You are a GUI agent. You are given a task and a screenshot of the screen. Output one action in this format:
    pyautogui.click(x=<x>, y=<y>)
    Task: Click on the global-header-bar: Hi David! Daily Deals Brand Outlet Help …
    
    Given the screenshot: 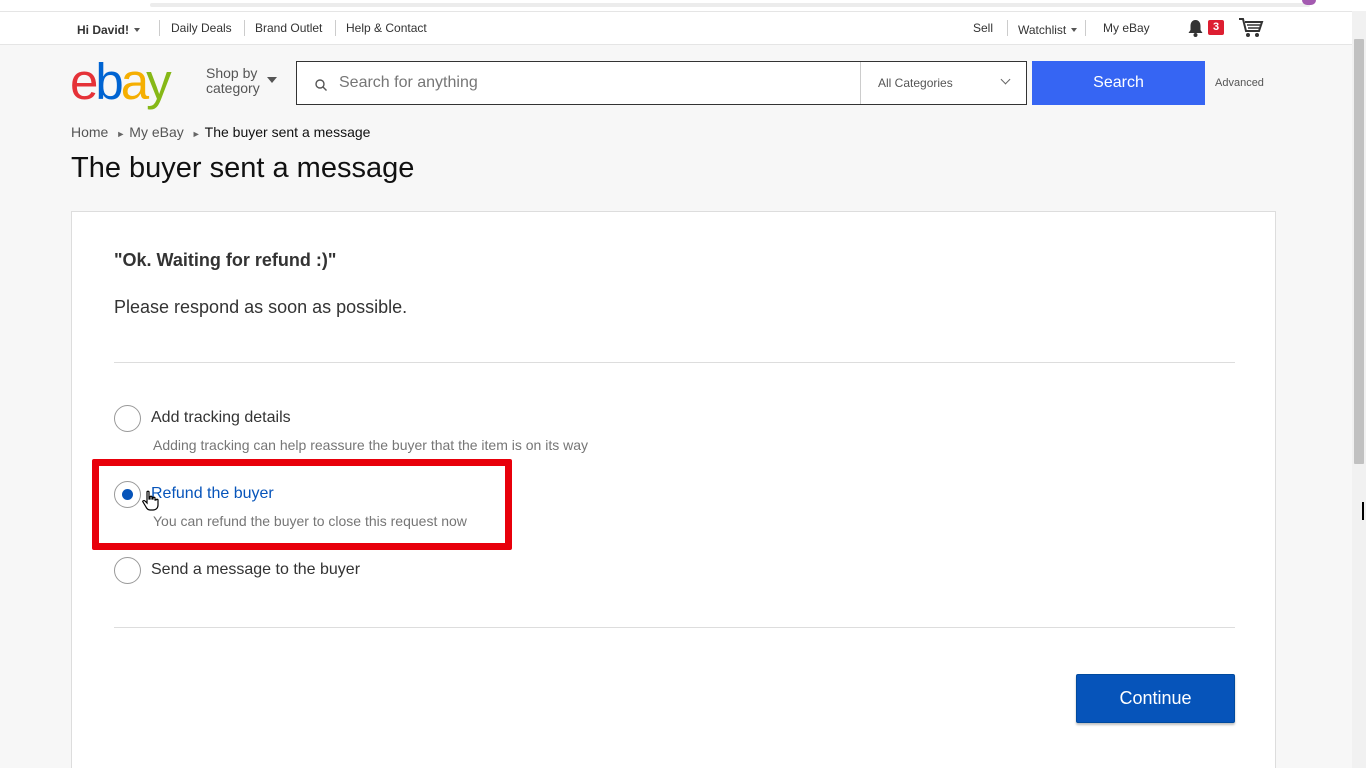 What is the action you would take?
    pyautogui.click(x=676, y=28)
    